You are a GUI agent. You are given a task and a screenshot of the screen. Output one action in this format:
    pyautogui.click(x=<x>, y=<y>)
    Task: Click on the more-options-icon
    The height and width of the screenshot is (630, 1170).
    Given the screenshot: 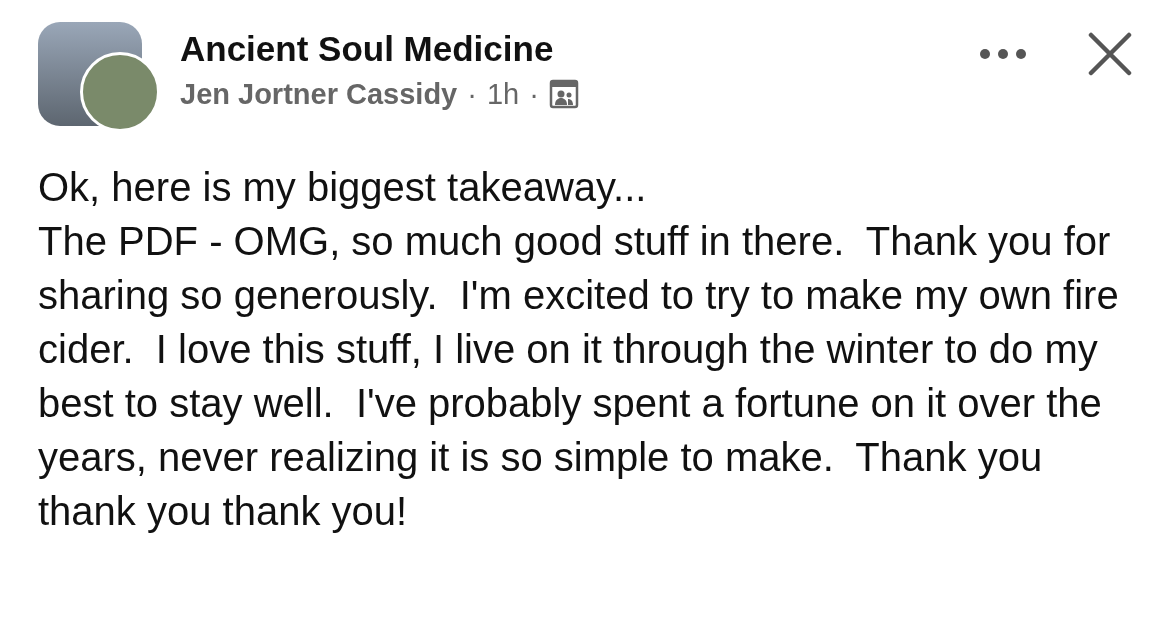 What is the action you would take?
    pyautogui.click(x=1003, y=54)
    